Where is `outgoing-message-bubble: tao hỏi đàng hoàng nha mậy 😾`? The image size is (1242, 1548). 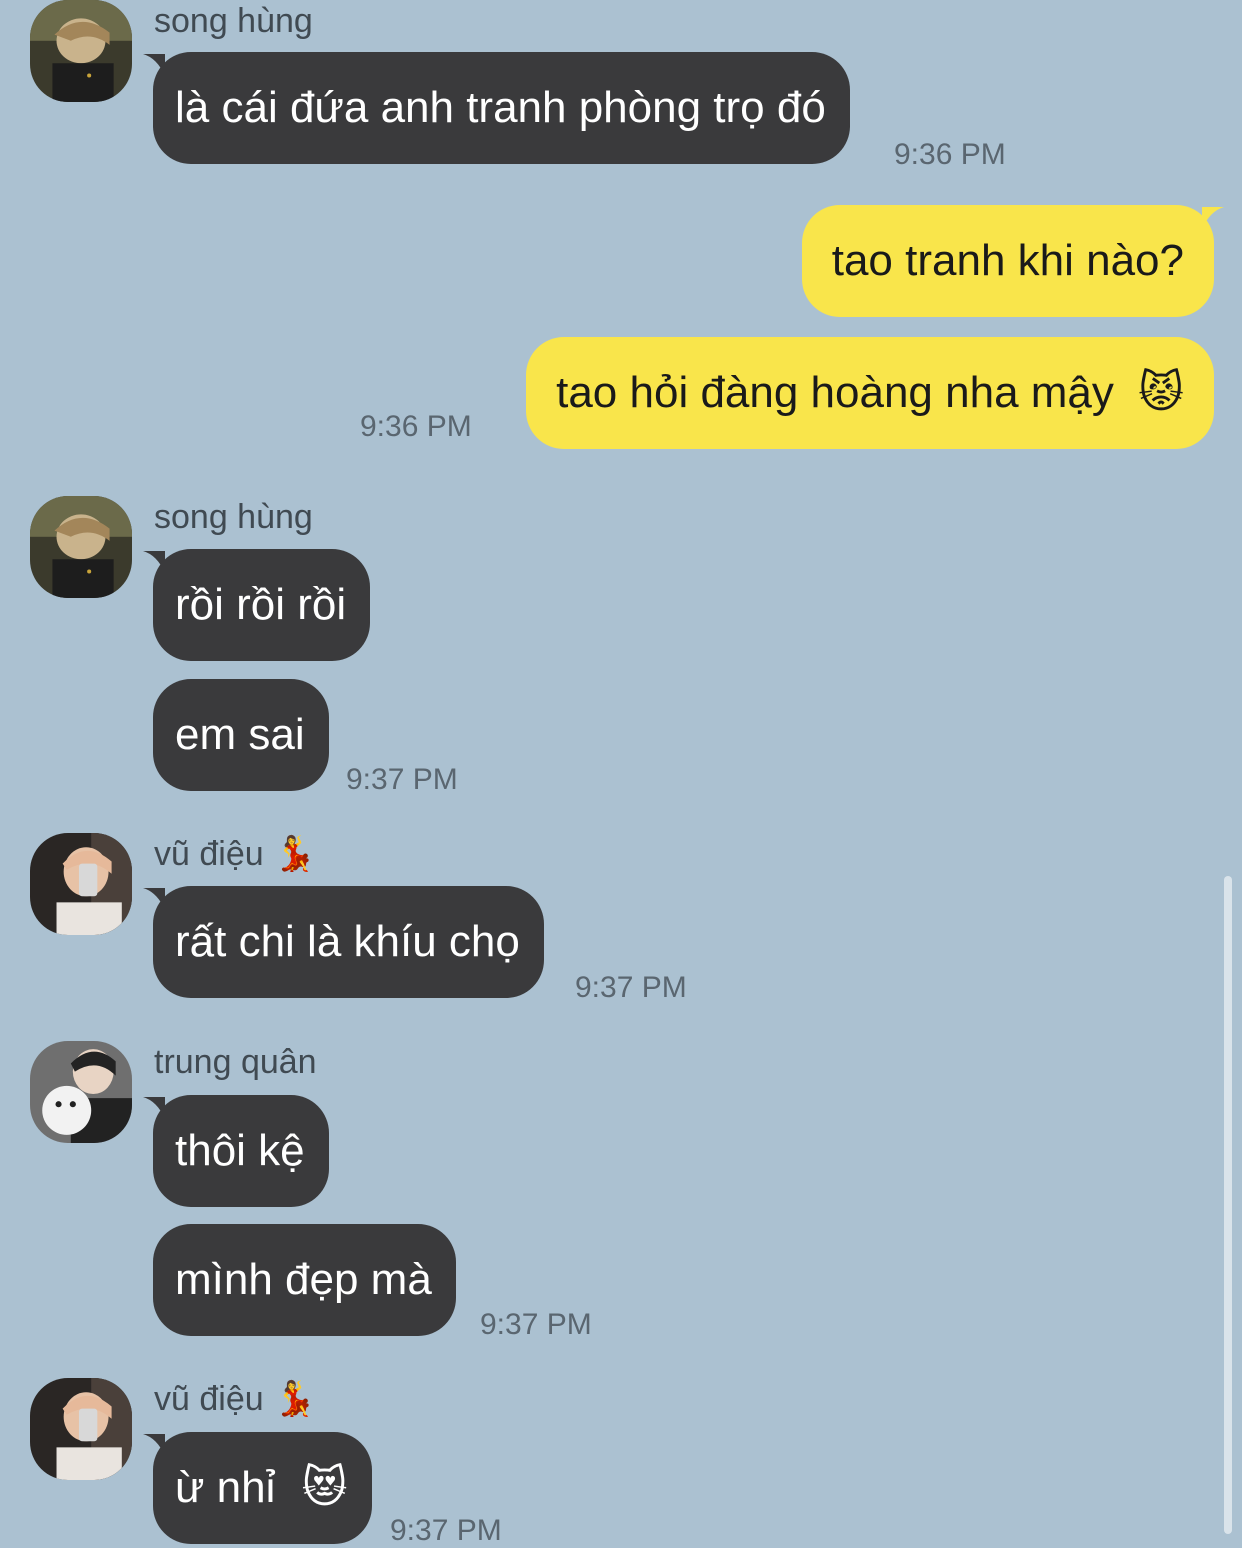 outgoing-message-bubble: tao hỏi đàng hoàng nha mậy 😾 is located at coordinates (870, 393).